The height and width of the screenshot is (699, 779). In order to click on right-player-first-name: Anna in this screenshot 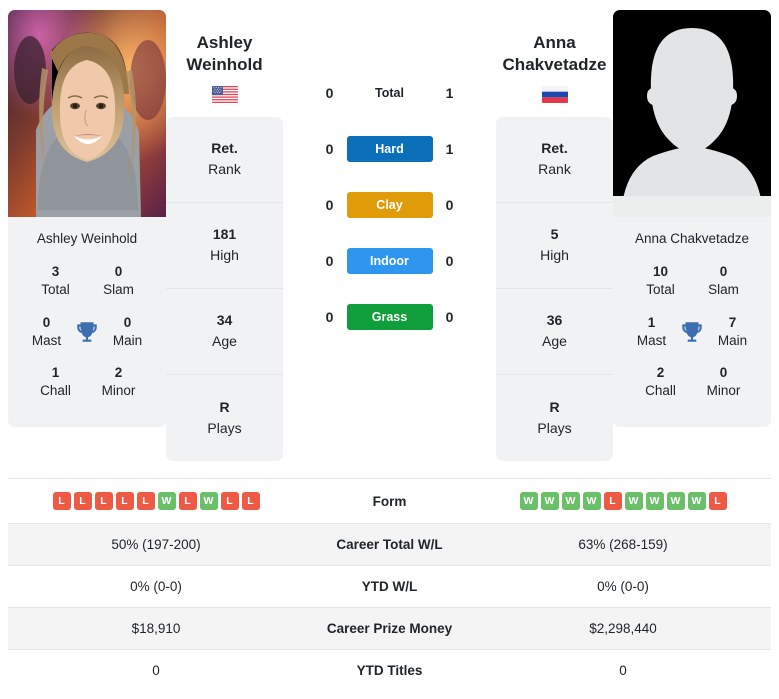, I will do `click(554, 42)`.